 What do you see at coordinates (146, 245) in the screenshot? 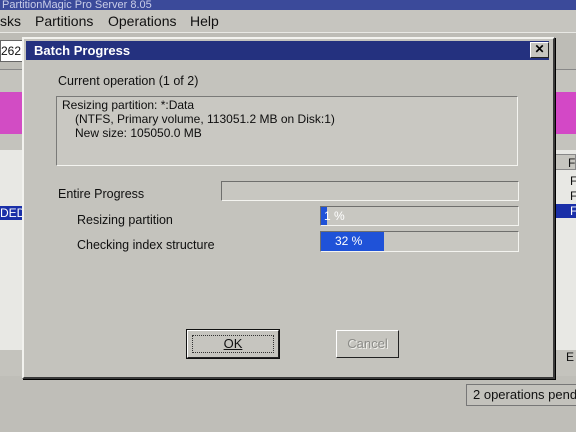
I see `task-label-checking-index: Checking index structure` at bounding box center [146, 245].